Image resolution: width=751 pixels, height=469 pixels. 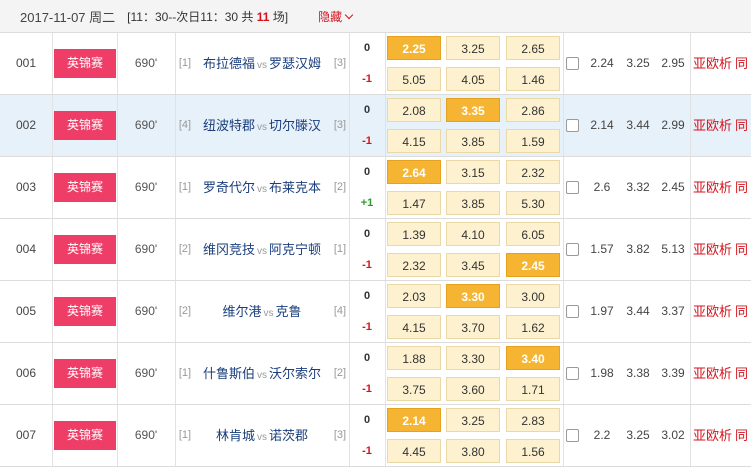 What do you see at coordinates (473, 110) in the screenshot?
I see `odds-cell: 3.35` at bounding box center [473, 110].